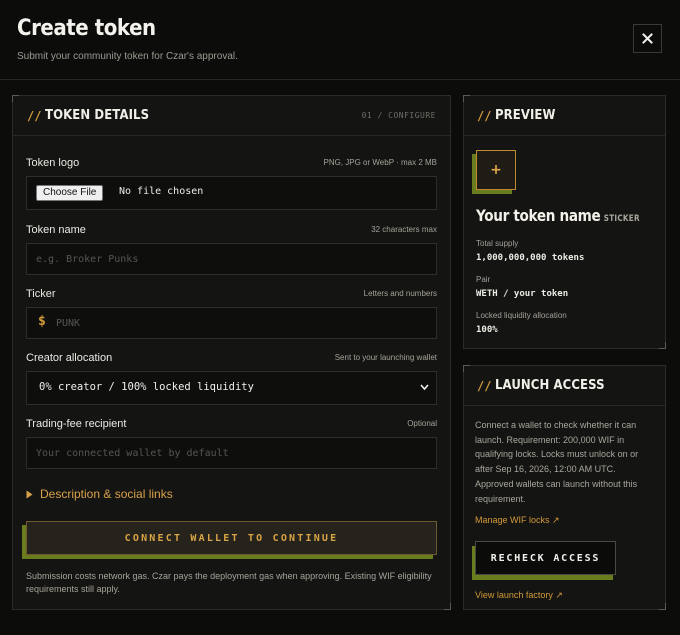  Describe the element at coordinates (483, 279) in the screenshot. I see `pair-label: Pair` at that location.